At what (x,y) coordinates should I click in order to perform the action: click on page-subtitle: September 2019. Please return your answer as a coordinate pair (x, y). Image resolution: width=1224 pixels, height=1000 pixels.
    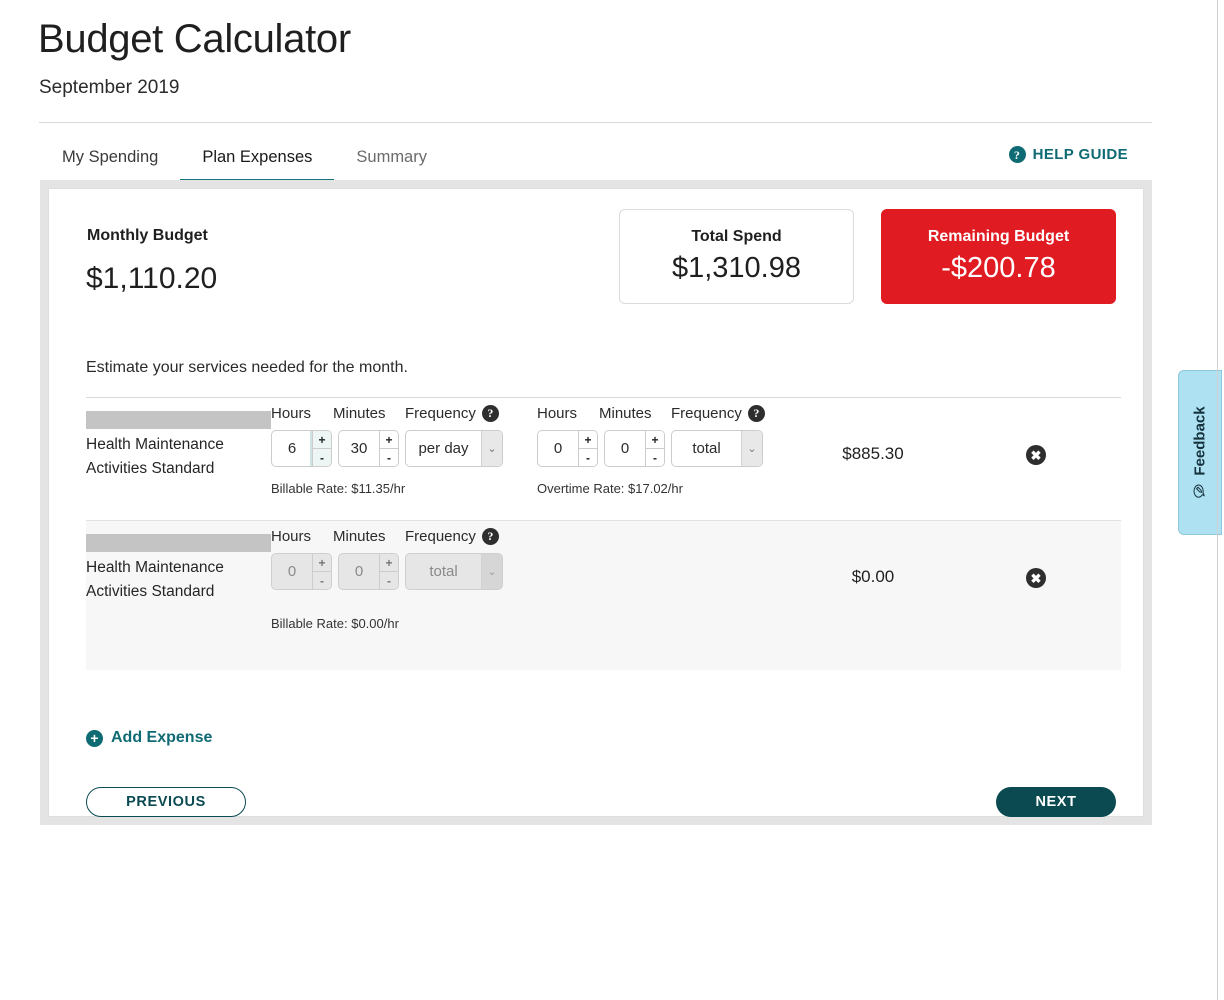
    Looking at the image, I should click on (109, 87).